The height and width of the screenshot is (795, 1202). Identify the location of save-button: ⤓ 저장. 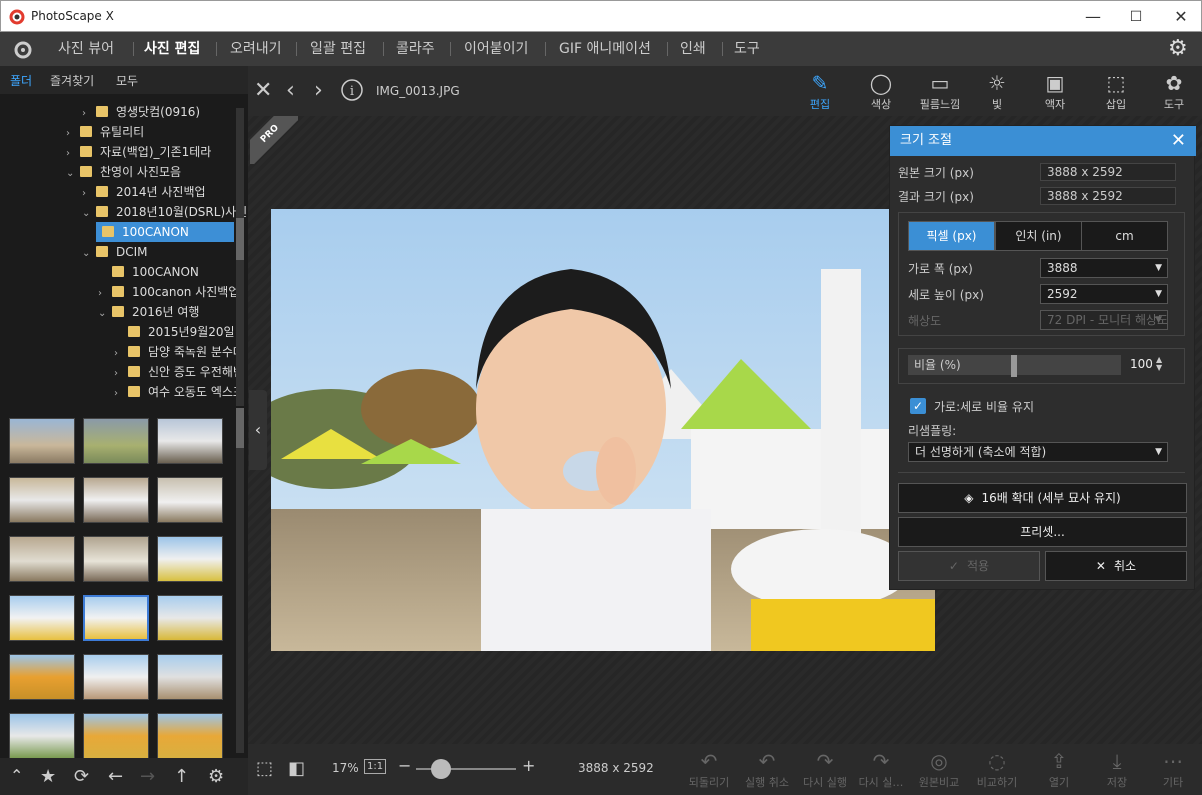
(1117, 769).